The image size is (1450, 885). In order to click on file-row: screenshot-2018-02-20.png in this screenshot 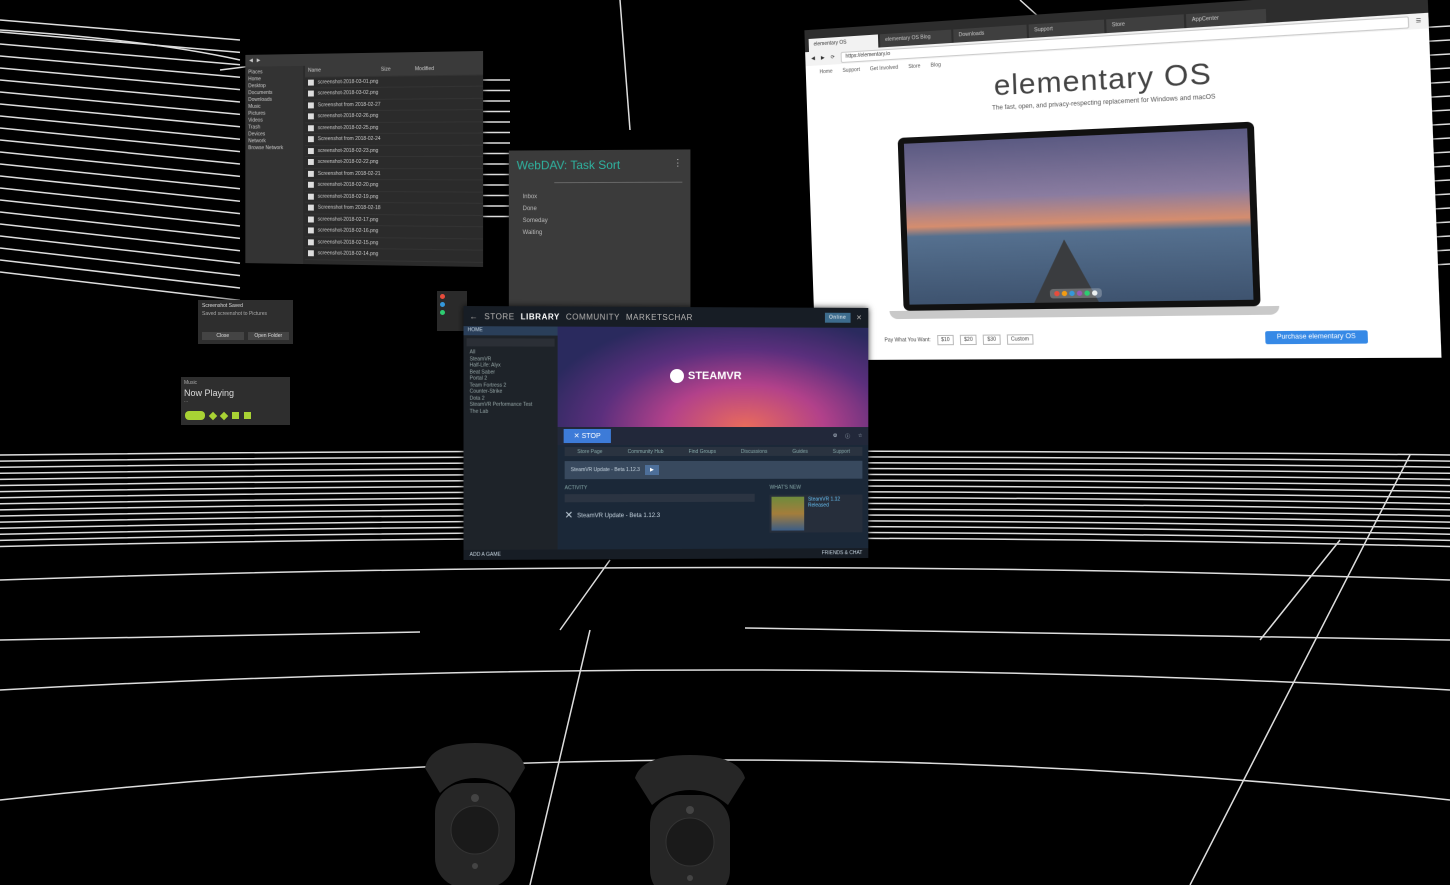, I will do `click(394, 186)`.